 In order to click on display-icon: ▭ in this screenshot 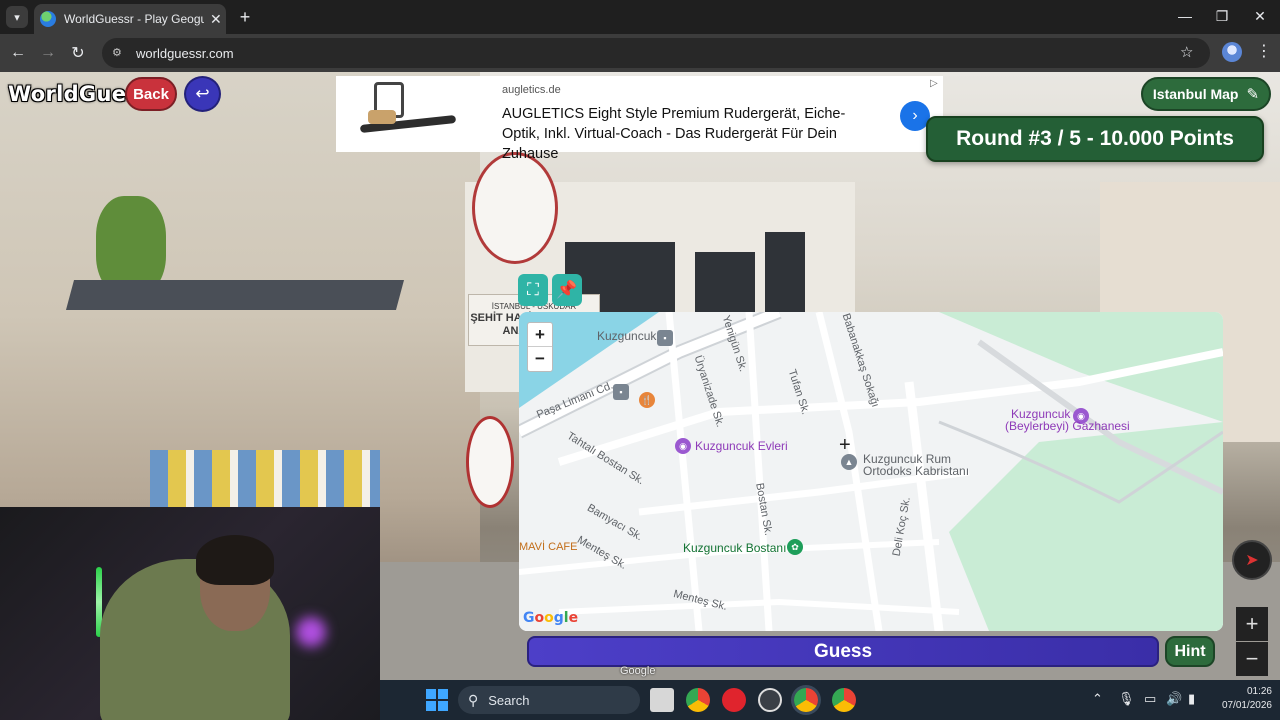, I will do `click(1150, 699)`.